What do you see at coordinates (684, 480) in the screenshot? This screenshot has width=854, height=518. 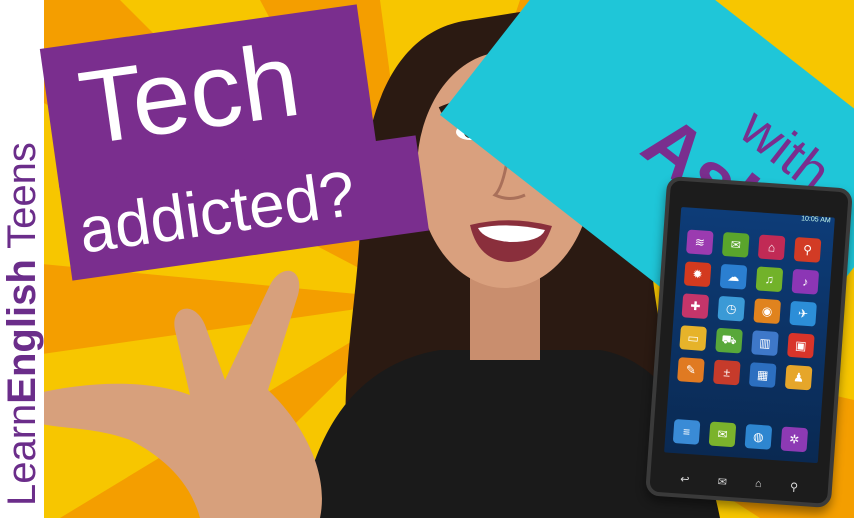 I see `back-icon: ↩` at bounding box center [684, 480].